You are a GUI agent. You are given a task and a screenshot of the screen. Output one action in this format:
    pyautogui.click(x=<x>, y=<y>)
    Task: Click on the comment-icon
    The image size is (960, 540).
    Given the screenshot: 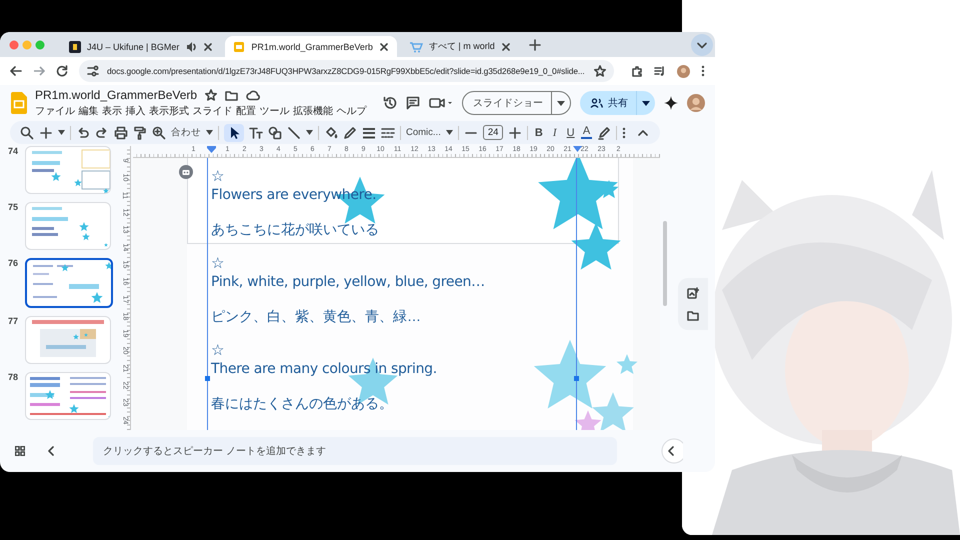 What is the action you would take?
    pyautogui.click(x=413, y=103)
    